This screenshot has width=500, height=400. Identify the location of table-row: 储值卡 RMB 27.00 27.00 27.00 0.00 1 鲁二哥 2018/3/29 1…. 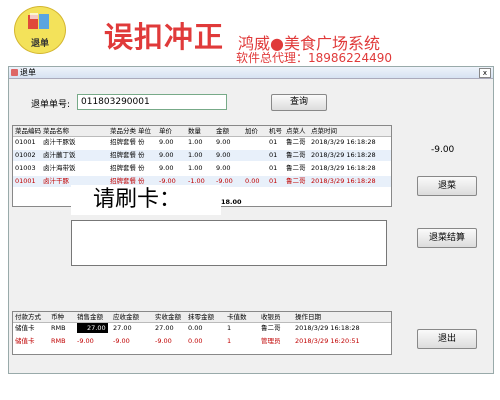
(202, 328).